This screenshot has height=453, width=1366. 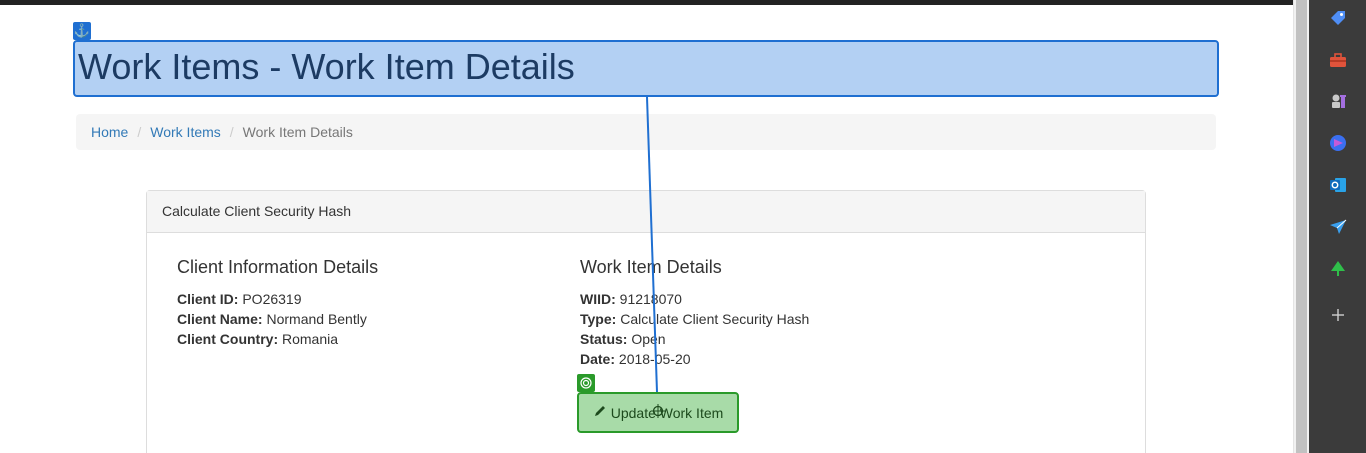 I want to click on breadcrumb: Home / Work Items / Work Item Details, so click(x=646, y=132).